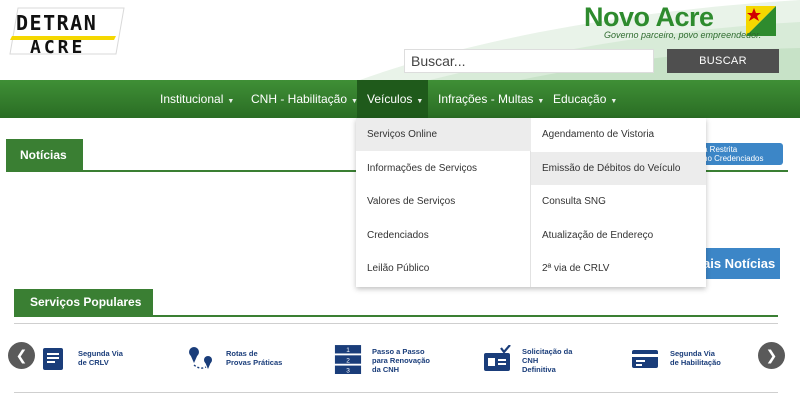 This screenshot has width=800, height=401. Describe the element at coordinates (618, 268) in the screenshot. I see `menu-item-segunda-via-crlv: 2ª via de CRLV` at that location.